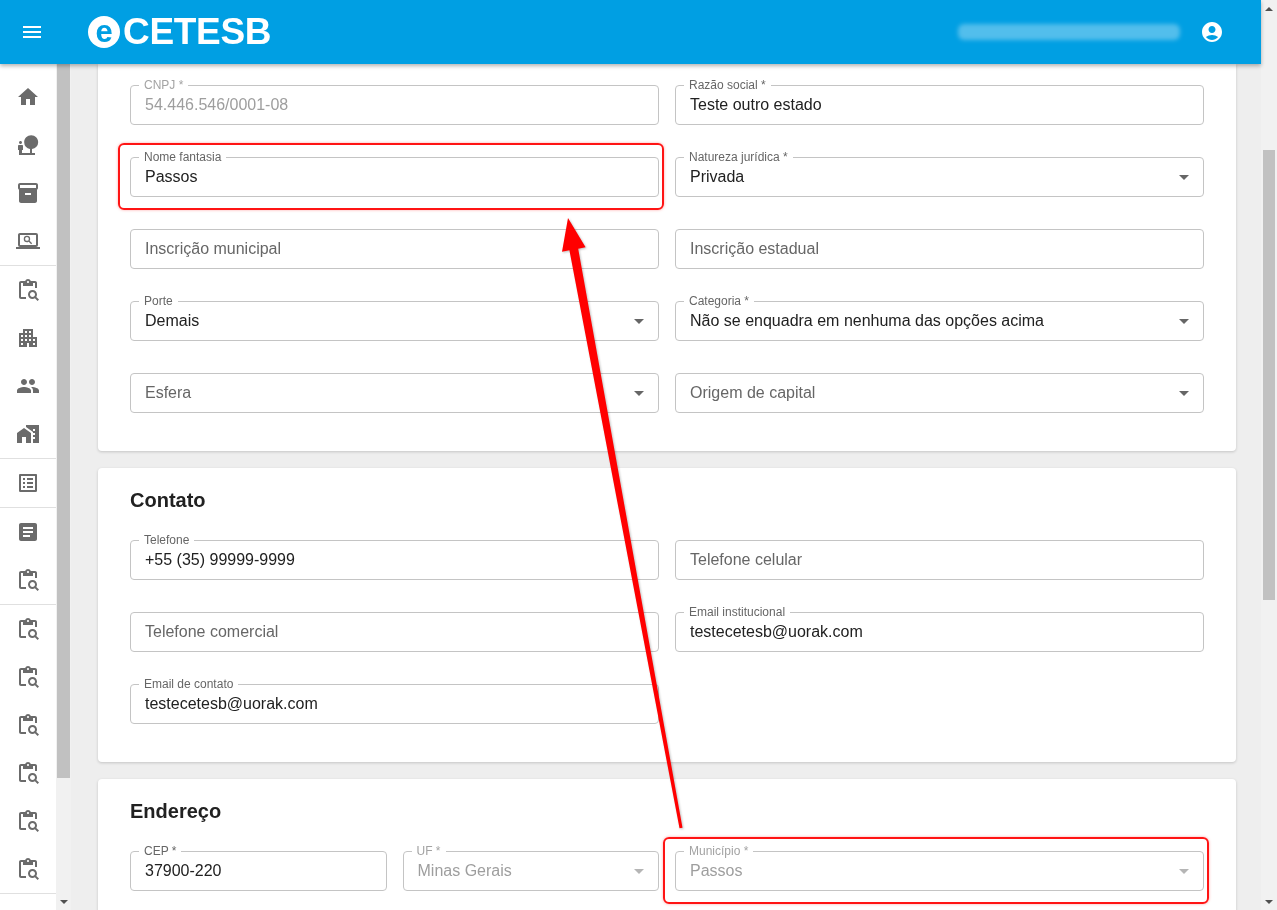 Image resolution: width=1277 pixels, height=910 pixels. Describe the element at coordinates (727, 85) in the screenshot. I see `field-label: Razão social *` at that location.